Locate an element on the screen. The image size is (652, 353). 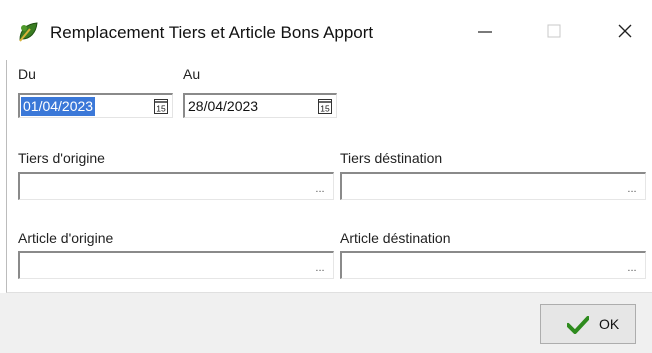
to-date-picker: 28/04/2023 15 is located at coordinates (260, 105).